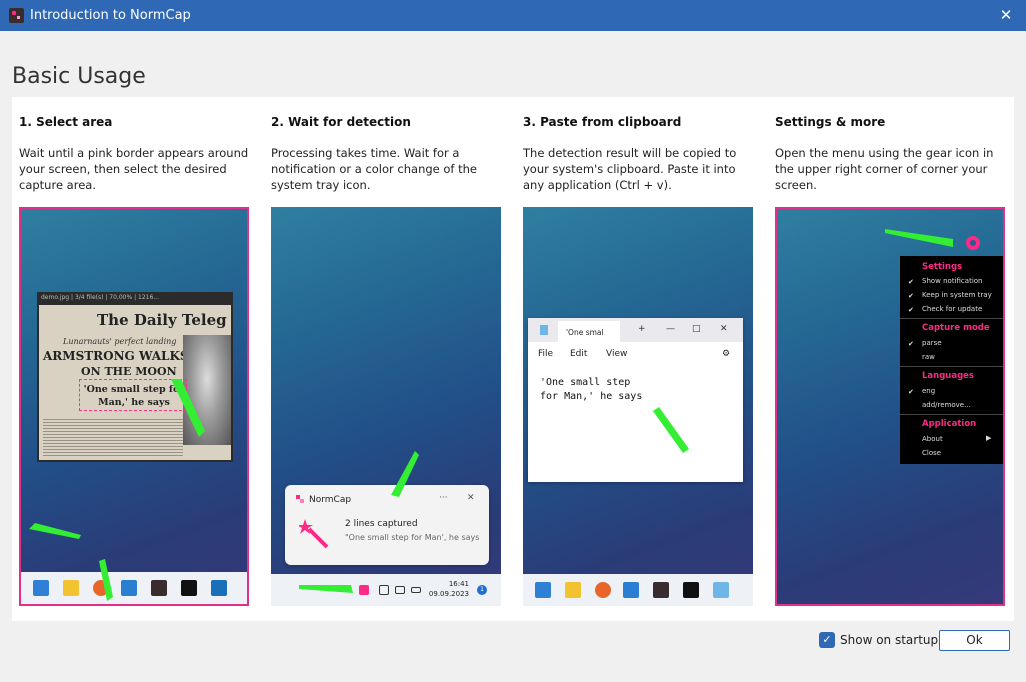 The width and height of the screenshot is (1026, 682). I want to click on title-bar: Introduction to NormCap ✕, so click(513, 15).